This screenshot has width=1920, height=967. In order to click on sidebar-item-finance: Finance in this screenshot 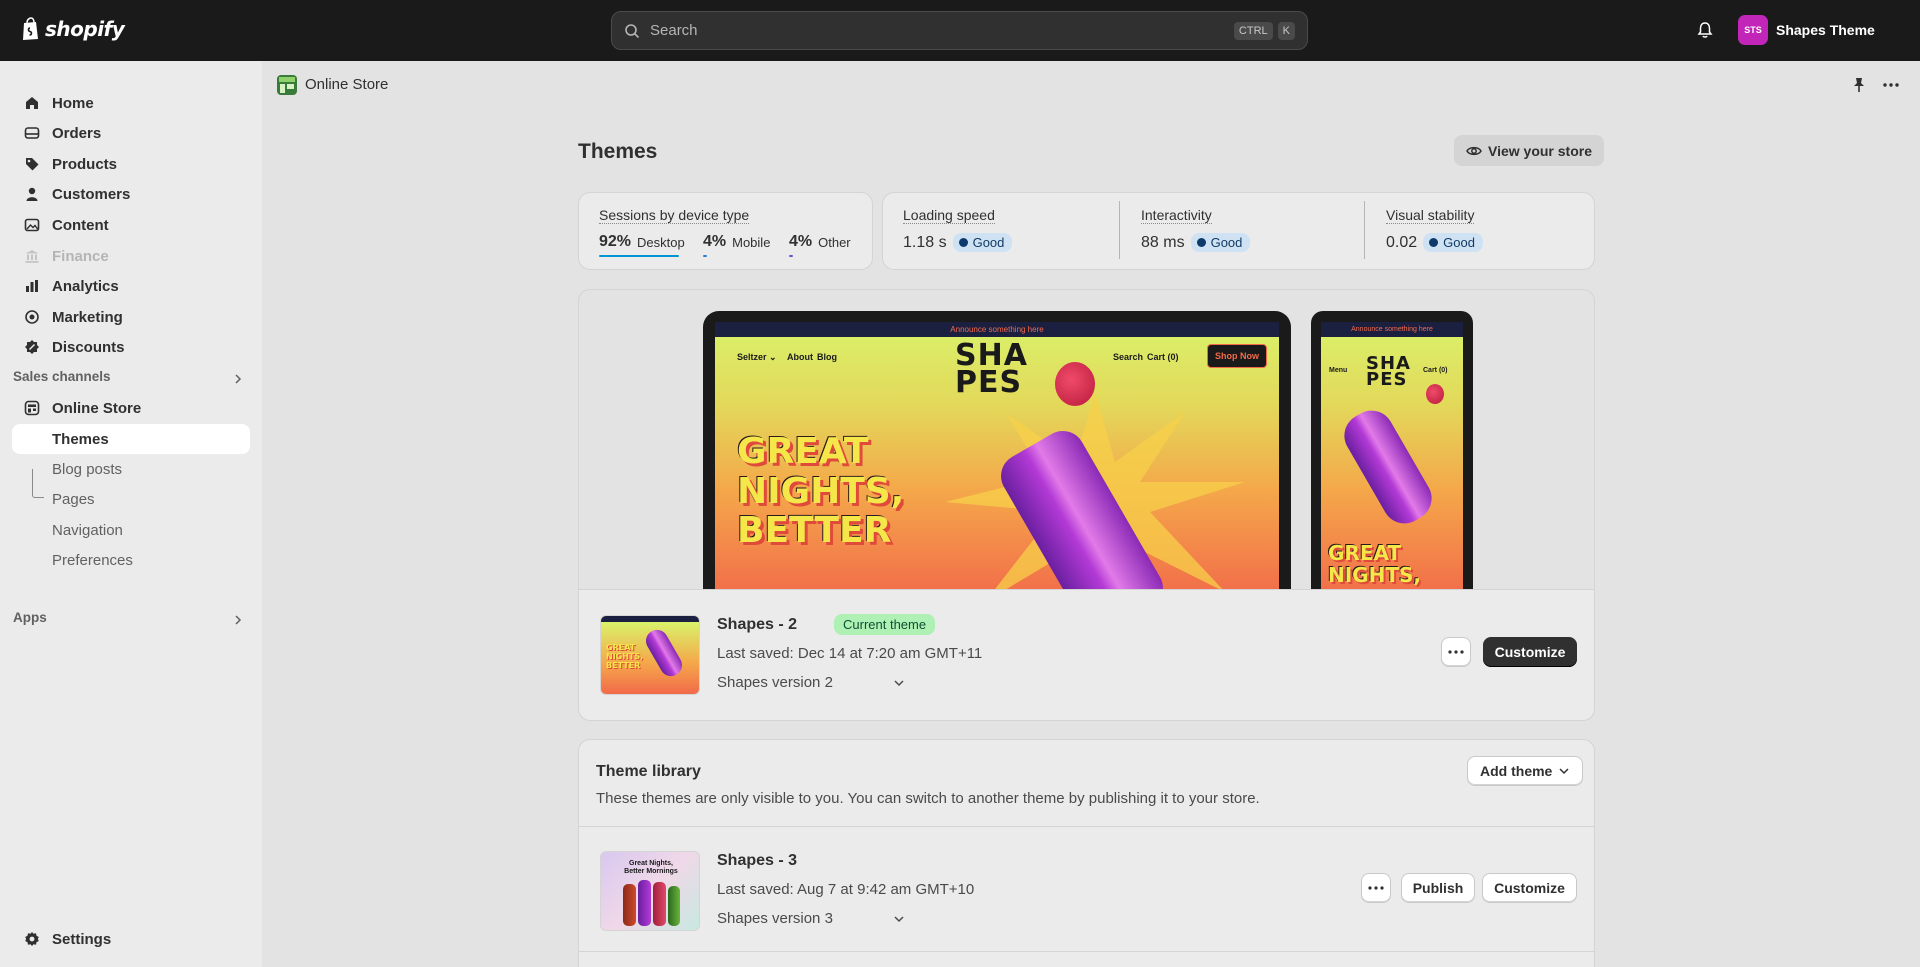, I will do `click(131, 256)`.